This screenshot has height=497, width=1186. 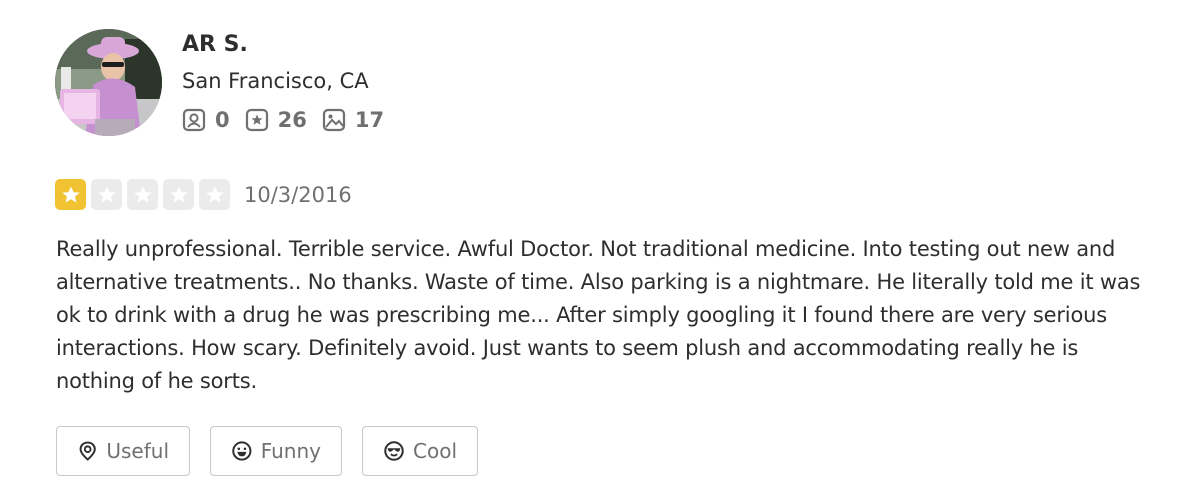 What do you see at coordinates (290, 451) in the screenshot?
I see `funny-label: Funny` at bounding box center [290, 451].